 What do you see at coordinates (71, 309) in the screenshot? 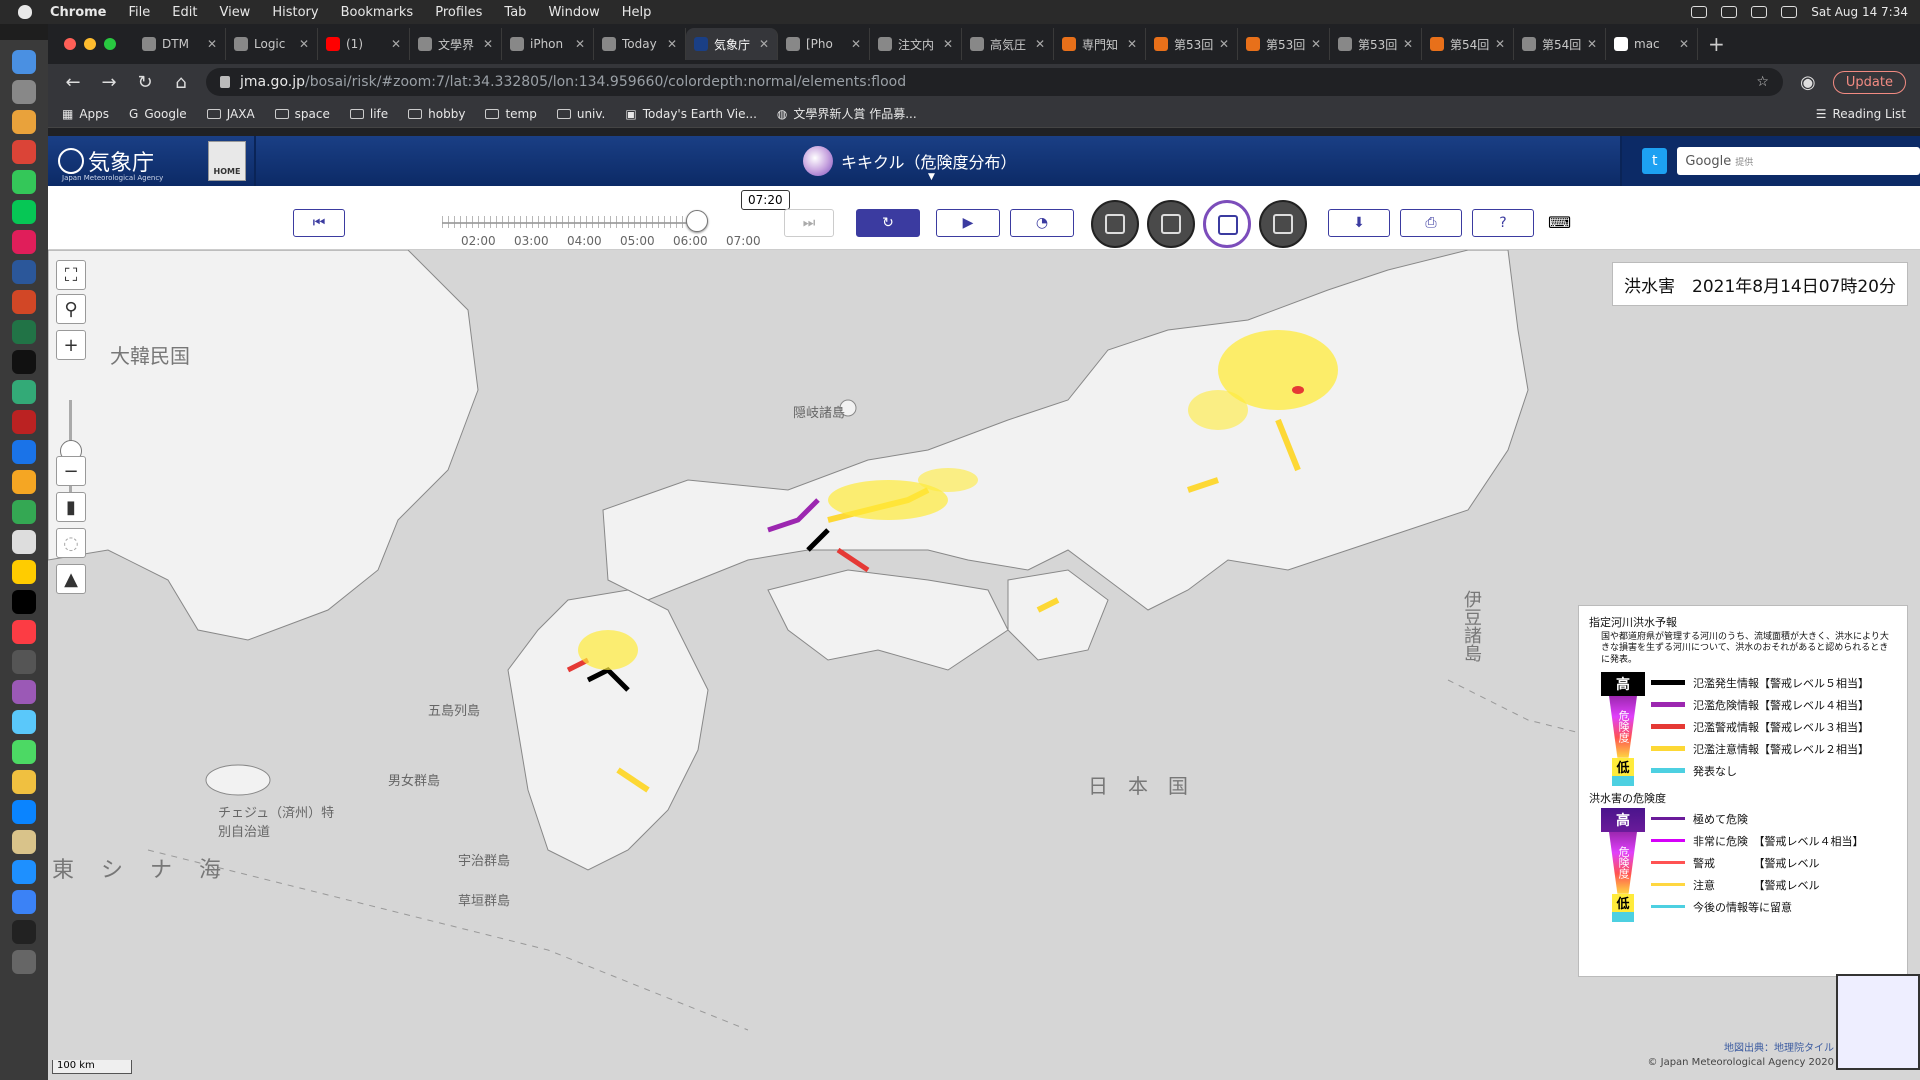
I see `location-pin-icon: ⚲` at bounding box center [71, 309].